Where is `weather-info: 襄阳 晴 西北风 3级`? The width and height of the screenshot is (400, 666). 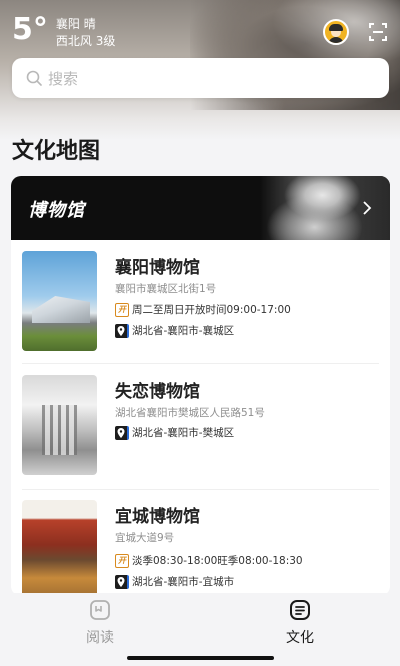
weather-info: 襄阳 晴 西北风 3级 is located at coordinates (85, 33).